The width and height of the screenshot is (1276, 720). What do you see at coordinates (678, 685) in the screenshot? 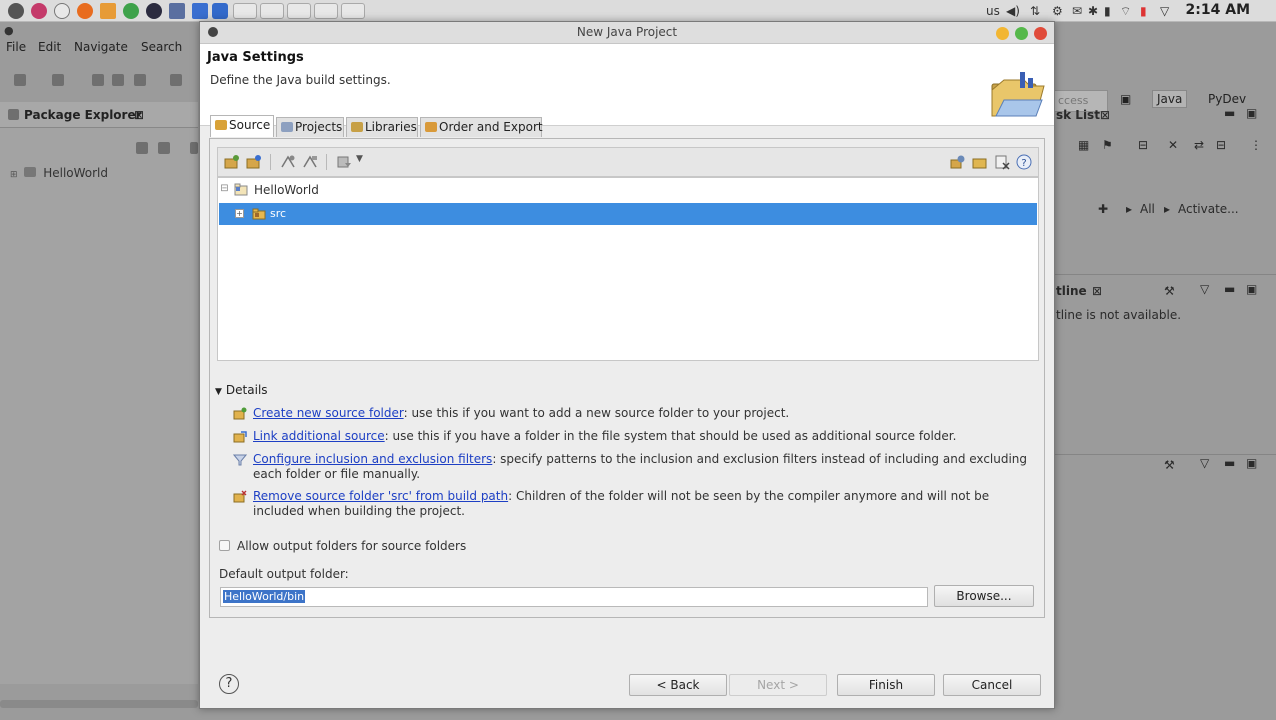
I see `back-button: < Back` at bounding box center [678, 685].